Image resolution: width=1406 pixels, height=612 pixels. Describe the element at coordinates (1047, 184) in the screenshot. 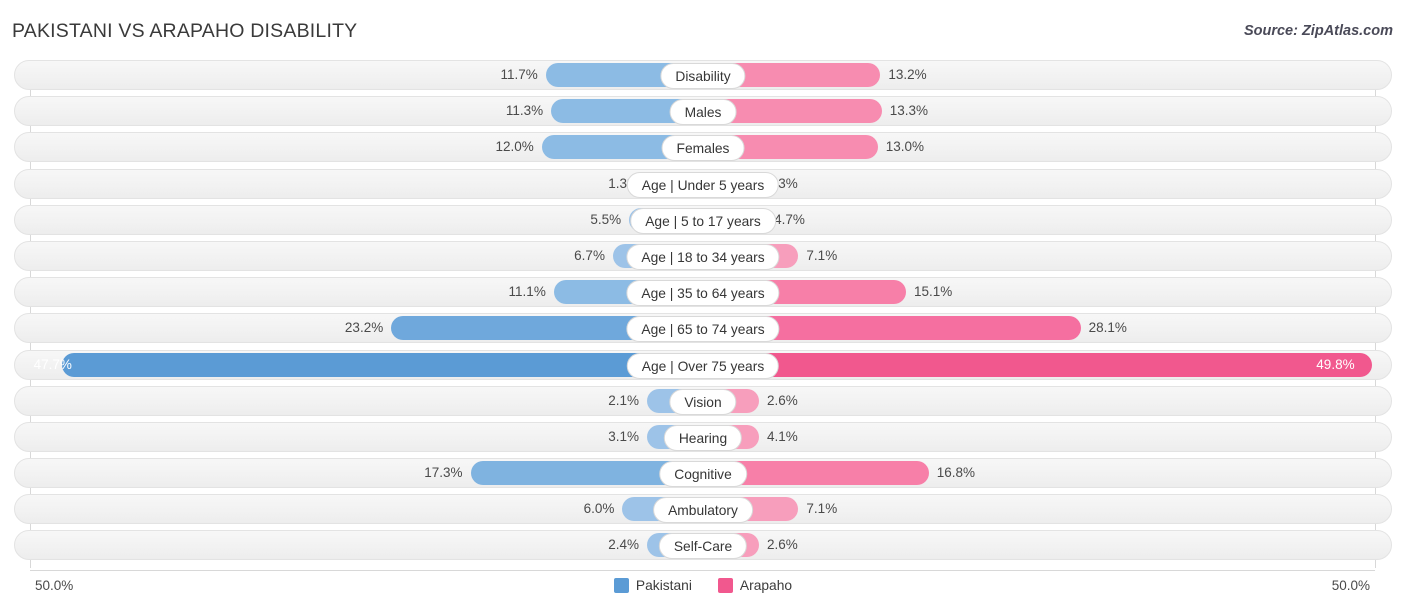

I see `bar-half-right: 1.3%` at that location.